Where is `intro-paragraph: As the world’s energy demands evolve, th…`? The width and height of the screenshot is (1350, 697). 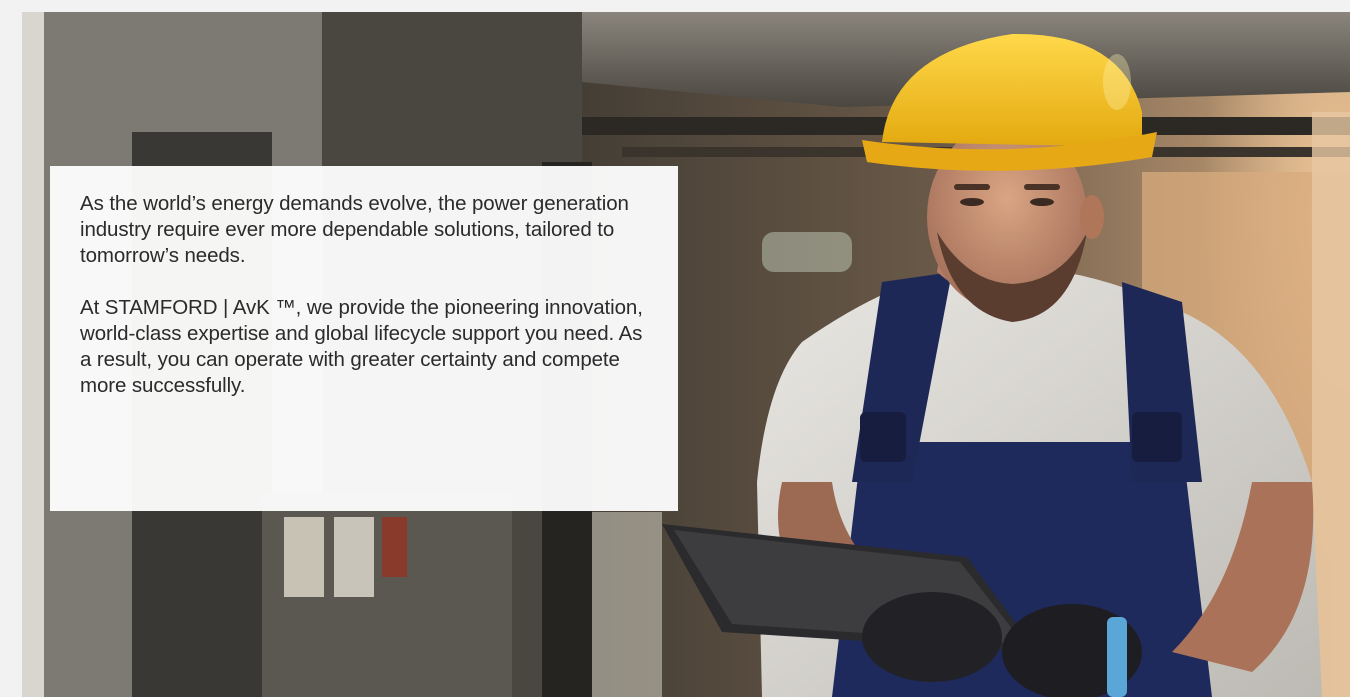
intro-paragraph: As the world’s energy demands evolve, th… is located at coordinates (354, 229).